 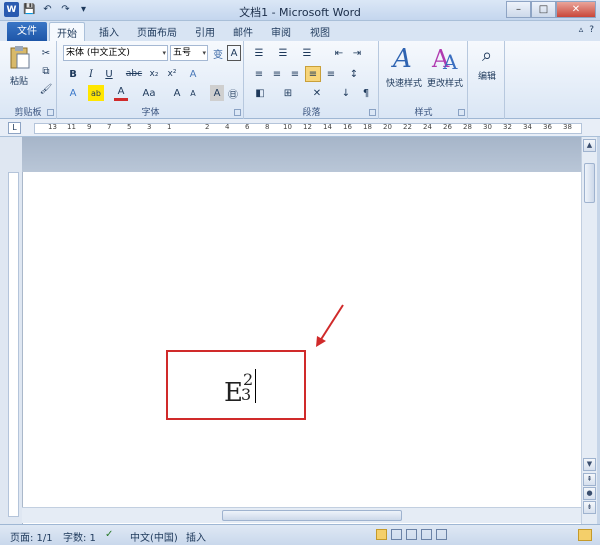 What do you see at coordinates (205, 31) in the screenshot?
I see `tab-references: 引用` at bounding box center [205, 31].